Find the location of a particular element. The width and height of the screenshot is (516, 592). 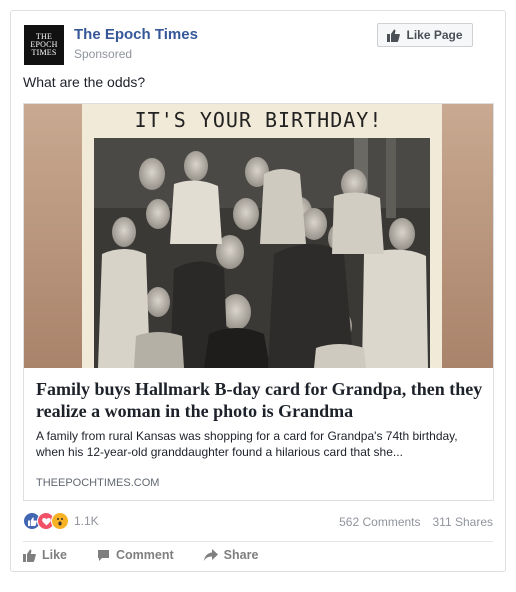

reactions-summary: 1.1K is located at coordinates (61, 521).